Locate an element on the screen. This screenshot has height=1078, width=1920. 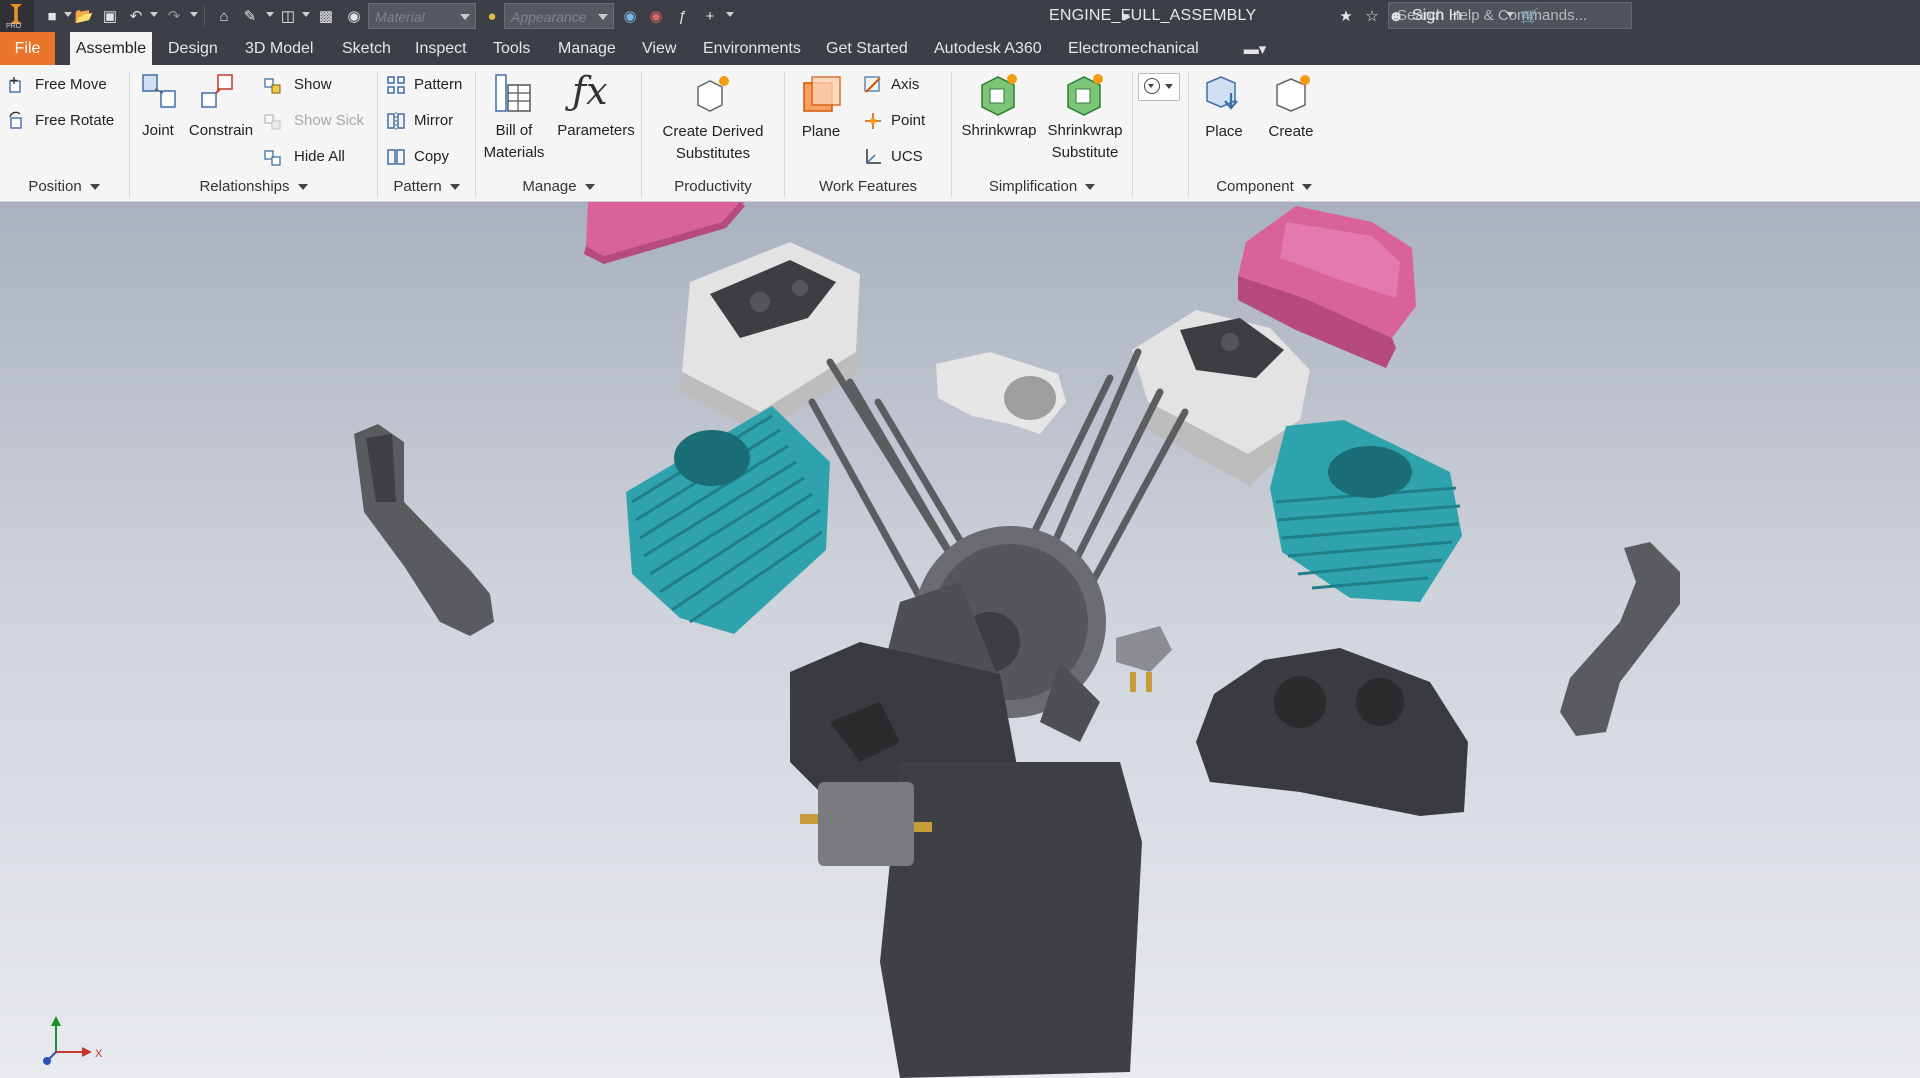
panel-title-relationships: Relationships is located at coordinates (253, 188).